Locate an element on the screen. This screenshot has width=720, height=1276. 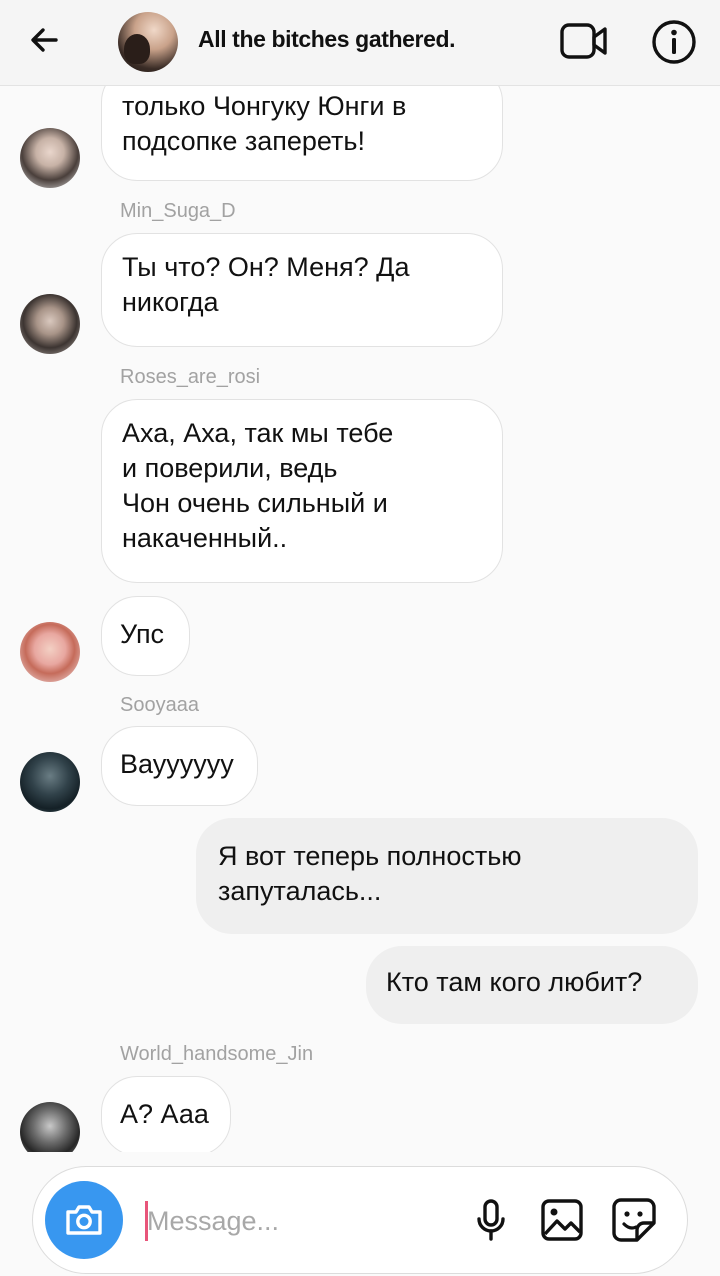
sender-name: Sooyaaa is located at coordinates (159, 705).